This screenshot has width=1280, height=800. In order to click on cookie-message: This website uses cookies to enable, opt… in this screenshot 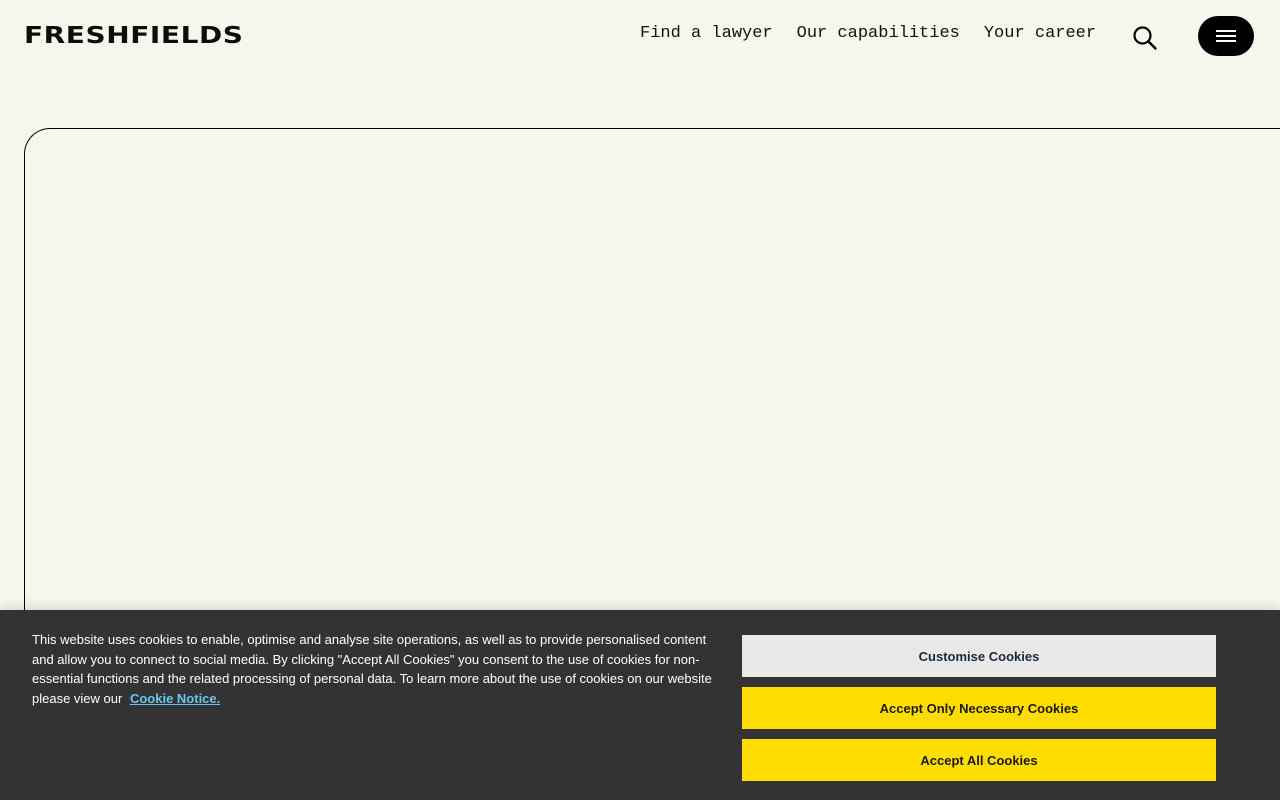, I will do `click(372, 669)`.